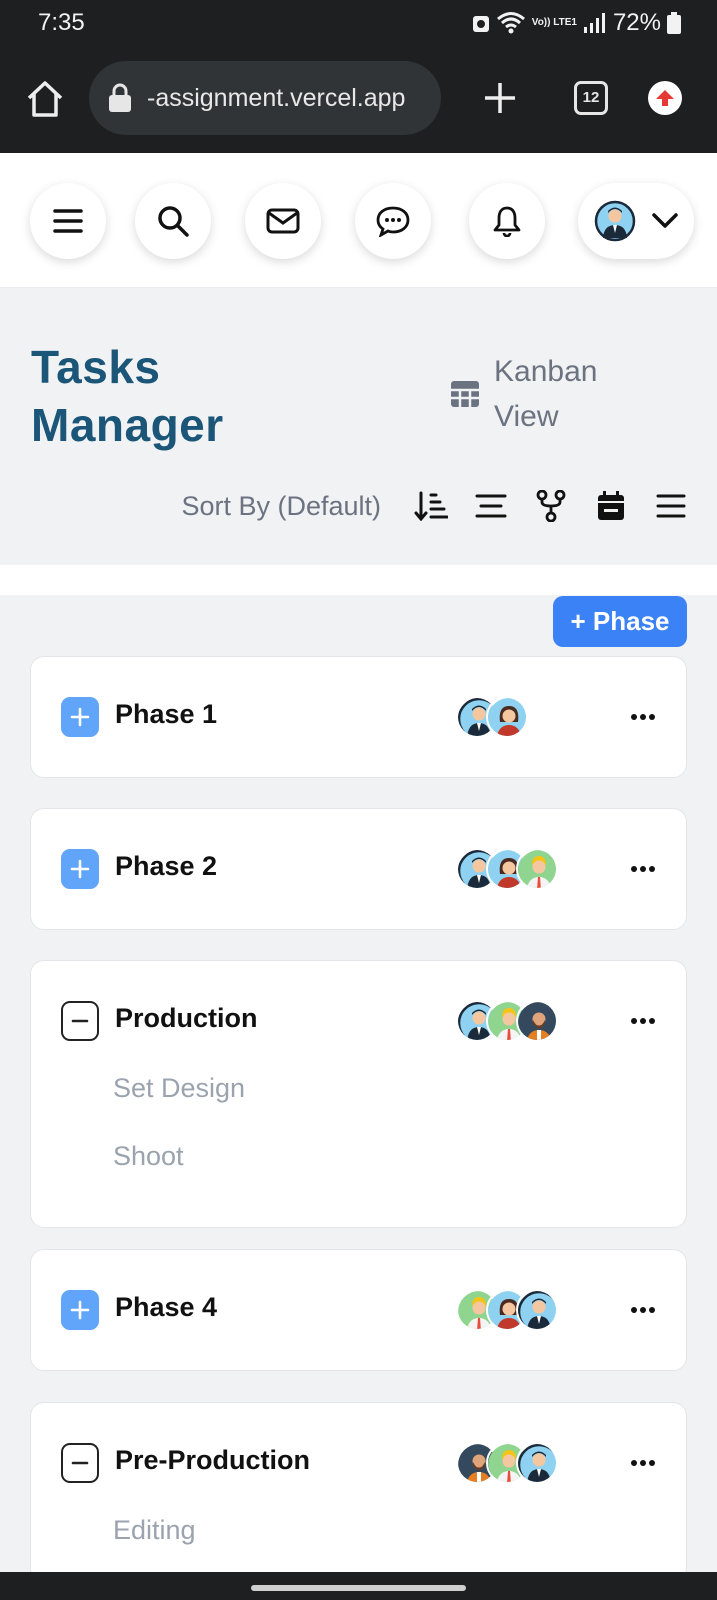 This screenshot has width=717, height=1600. I want to click on battery-percent: 72%, so click(636, 22).